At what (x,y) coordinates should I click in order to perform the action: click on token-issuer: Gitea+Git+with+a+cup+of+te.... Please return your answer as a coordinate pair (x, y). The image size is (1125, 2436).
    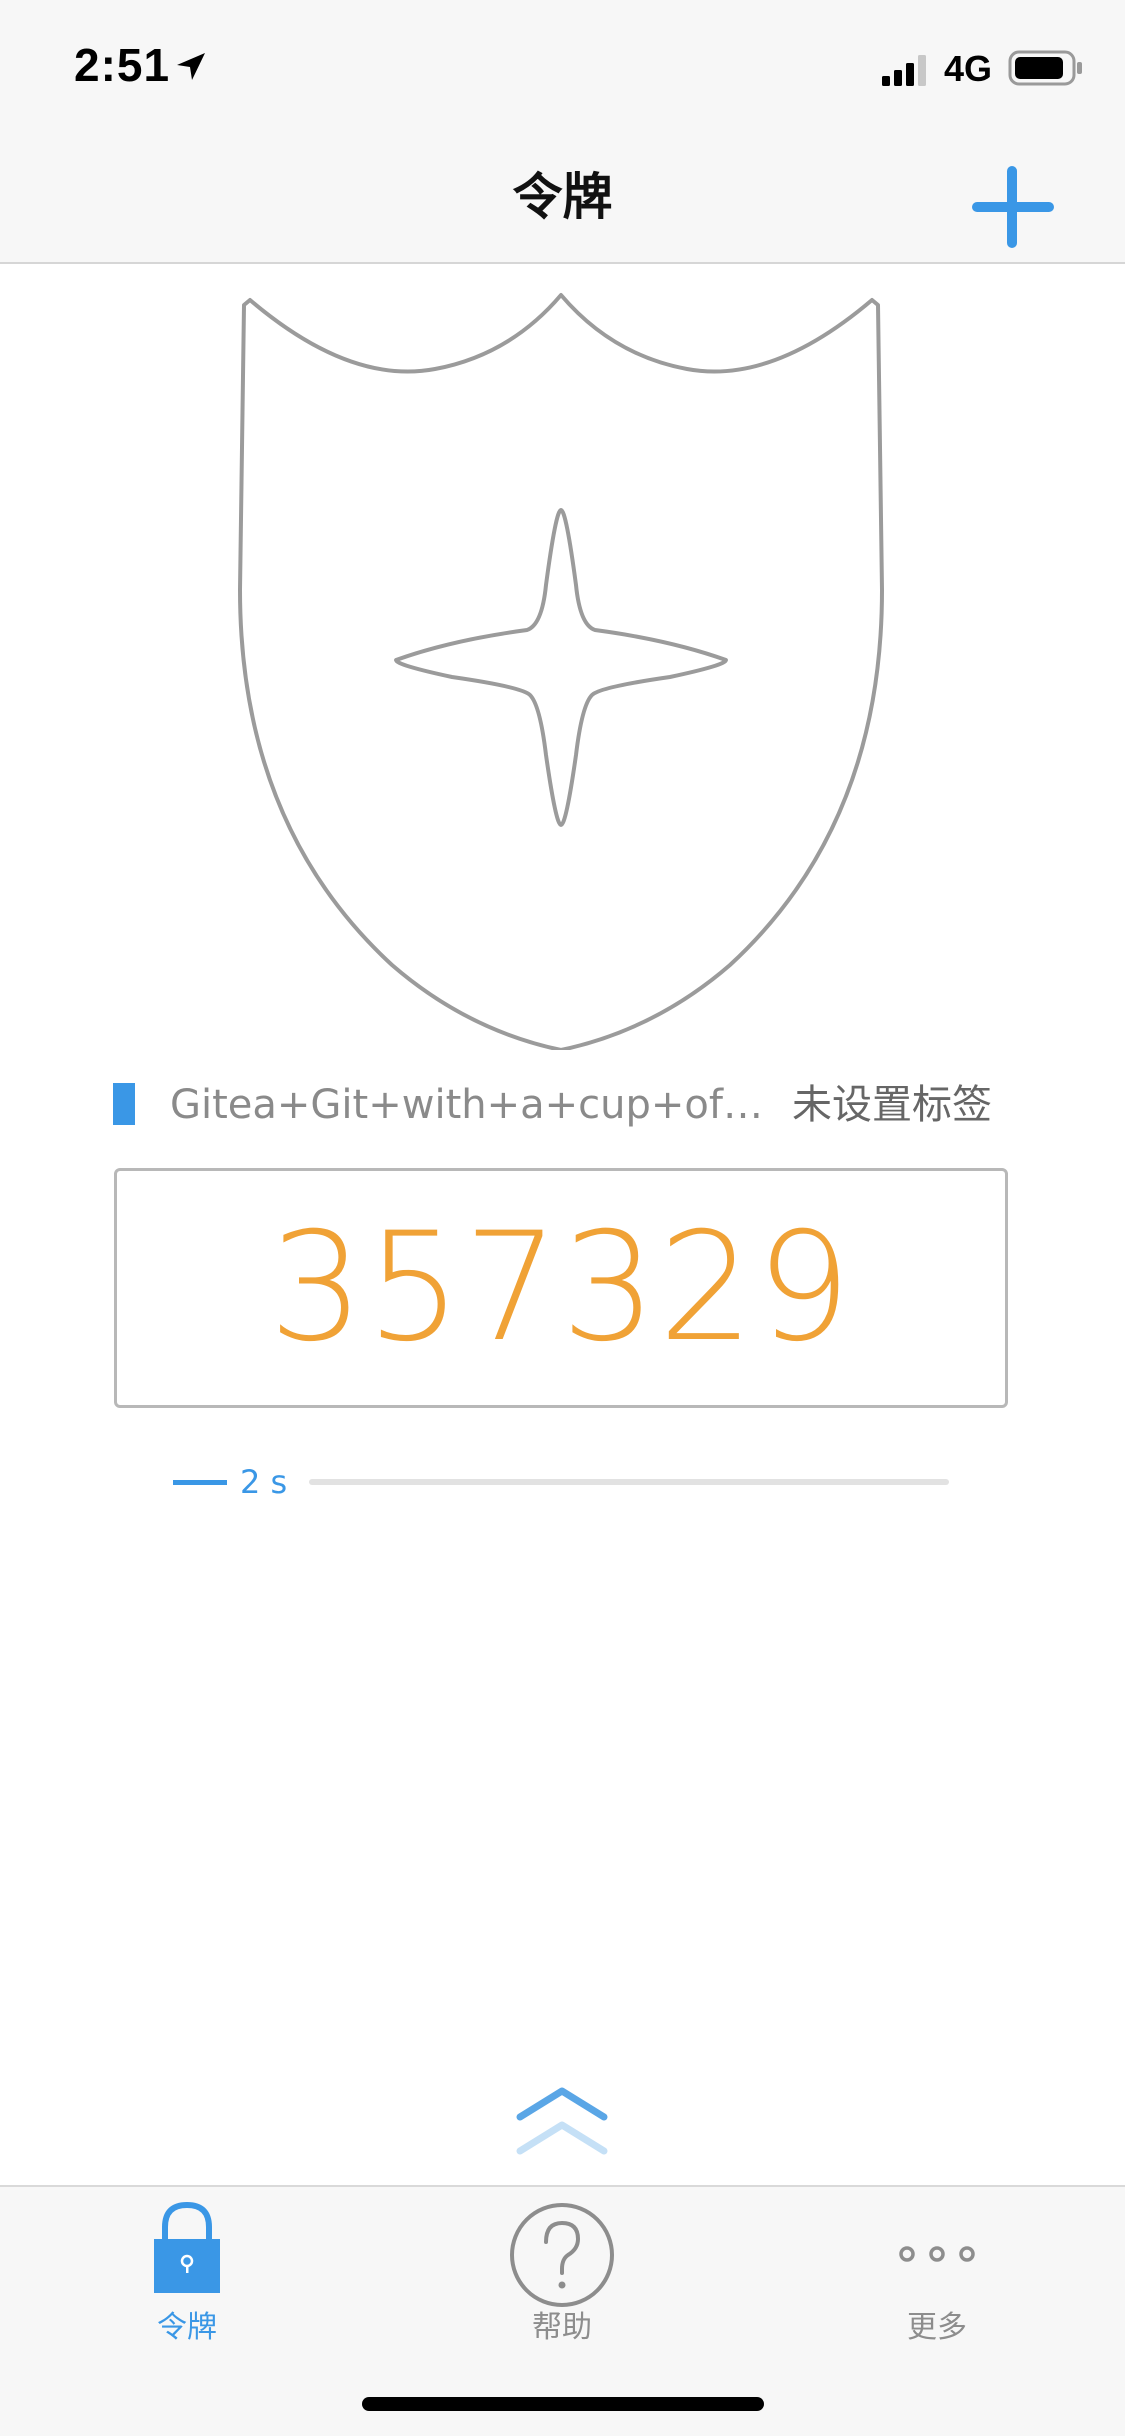
    Looking at the image, I should click on (474, 1105).